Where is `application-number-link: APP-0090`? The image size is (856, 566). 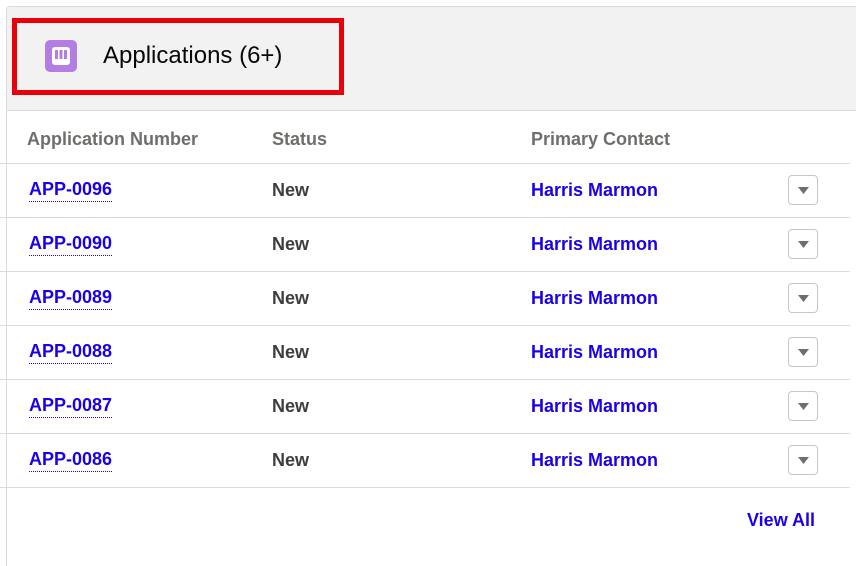
application-number-link: APP-0090 is located at coordinates (71, 244).